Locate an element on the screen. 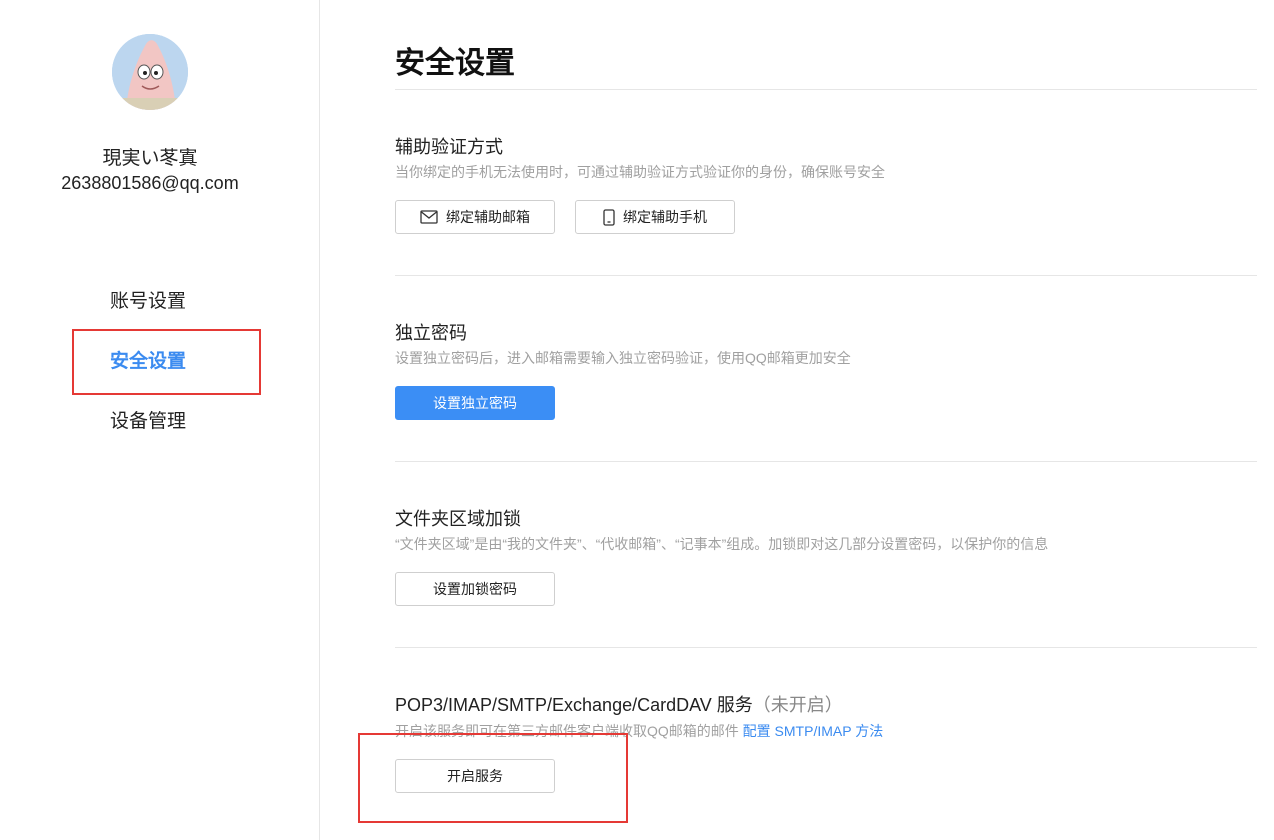  bind-aux-phone-label: 绑定辅助手机 is located at coordinates (665, 217).